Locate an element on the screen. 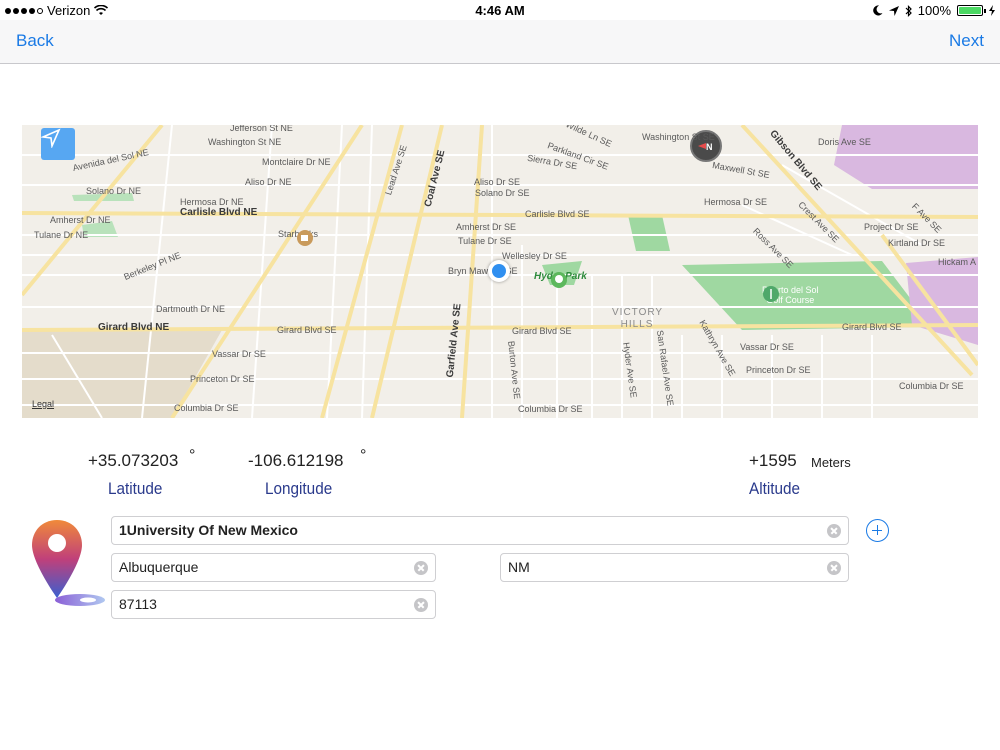  street-label: Jefferson St NE is located at coordinates (261, 129).